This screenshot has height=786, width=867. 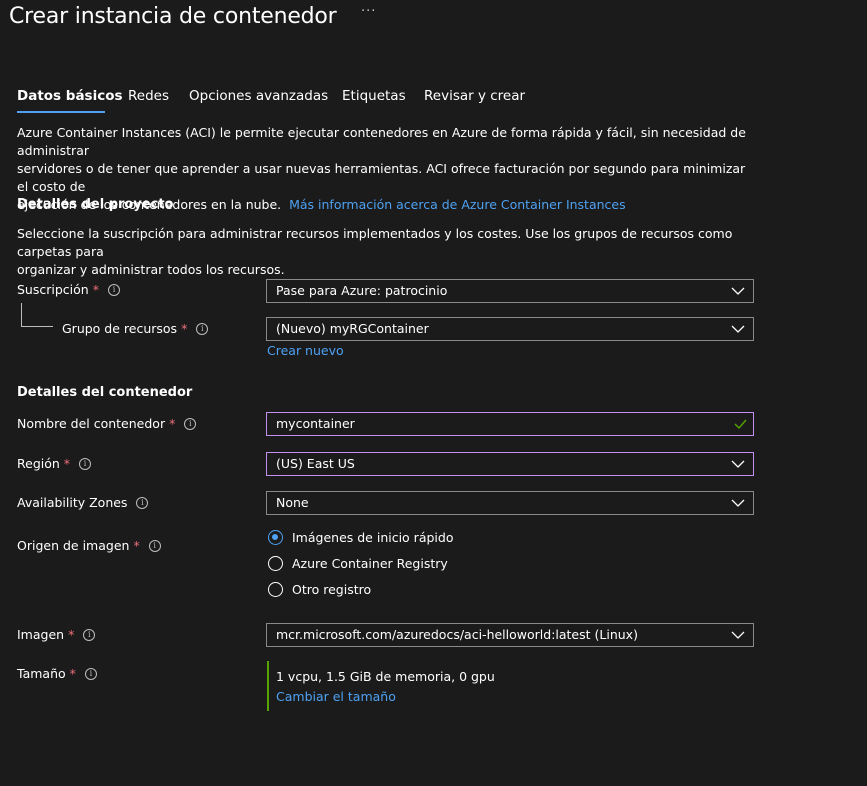 What do you see at coordinates (105, 392) in the screenshot?
I see `container-details-heading: Detalles del contenedor` at bounding box center [105, 392].